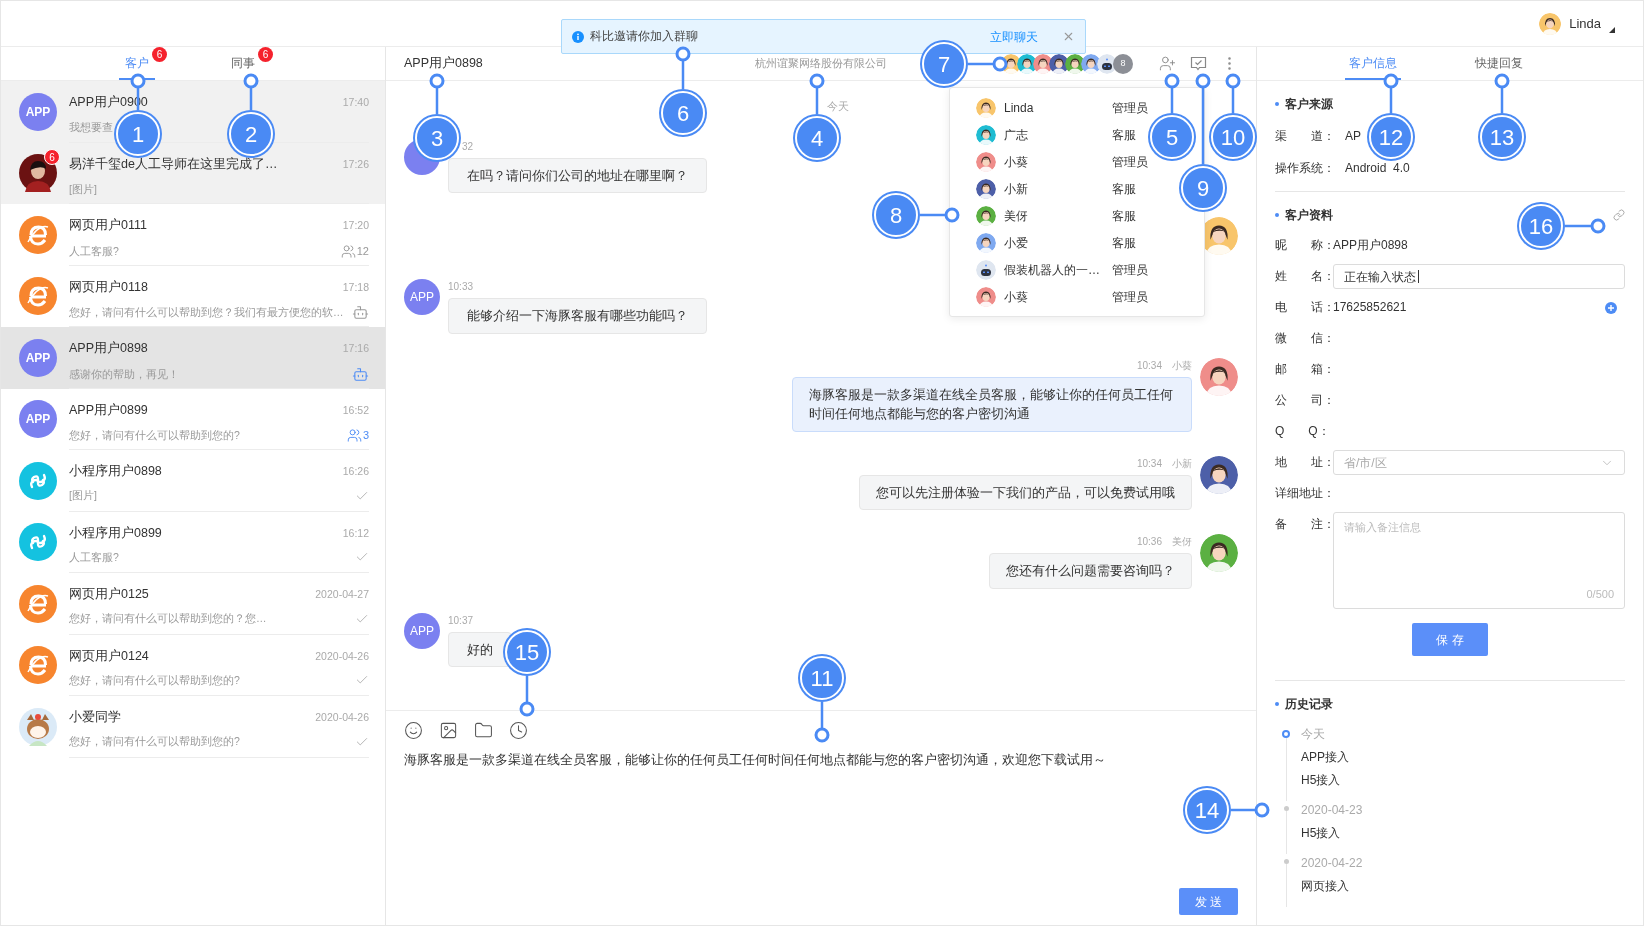 Image resolution: width=1644 pixels, height=926 pixels. I want to click on member-name: 广志, so click(1054, 134).